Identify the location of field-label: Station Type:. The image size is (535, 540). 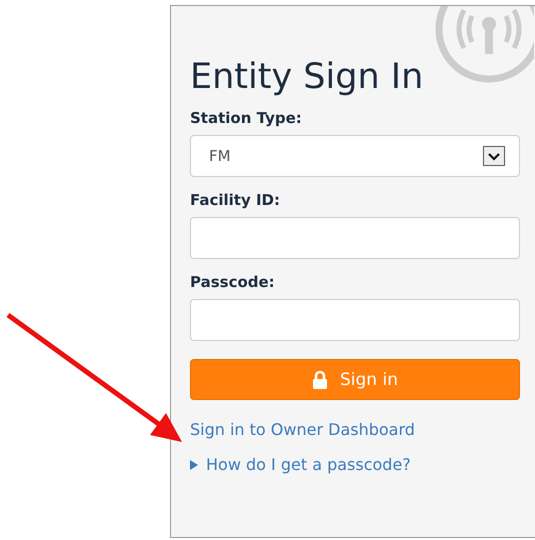
(246, 118).